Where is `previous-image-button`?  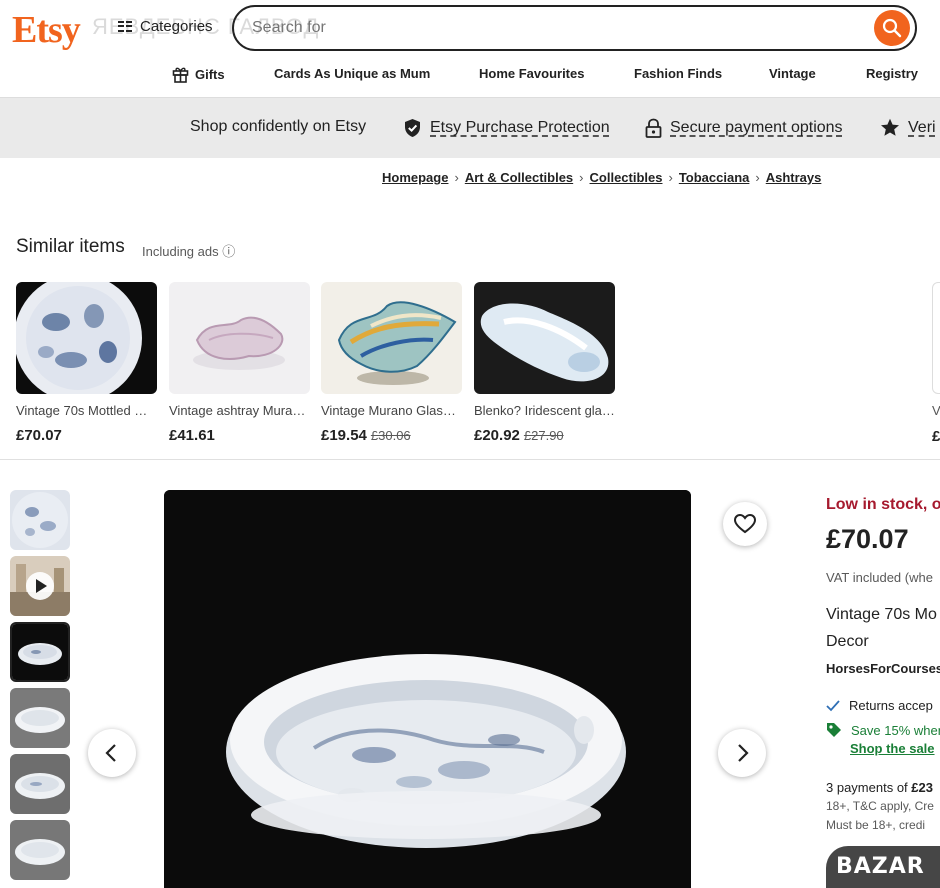 previous-image-button is located at coordinates (112, 753).